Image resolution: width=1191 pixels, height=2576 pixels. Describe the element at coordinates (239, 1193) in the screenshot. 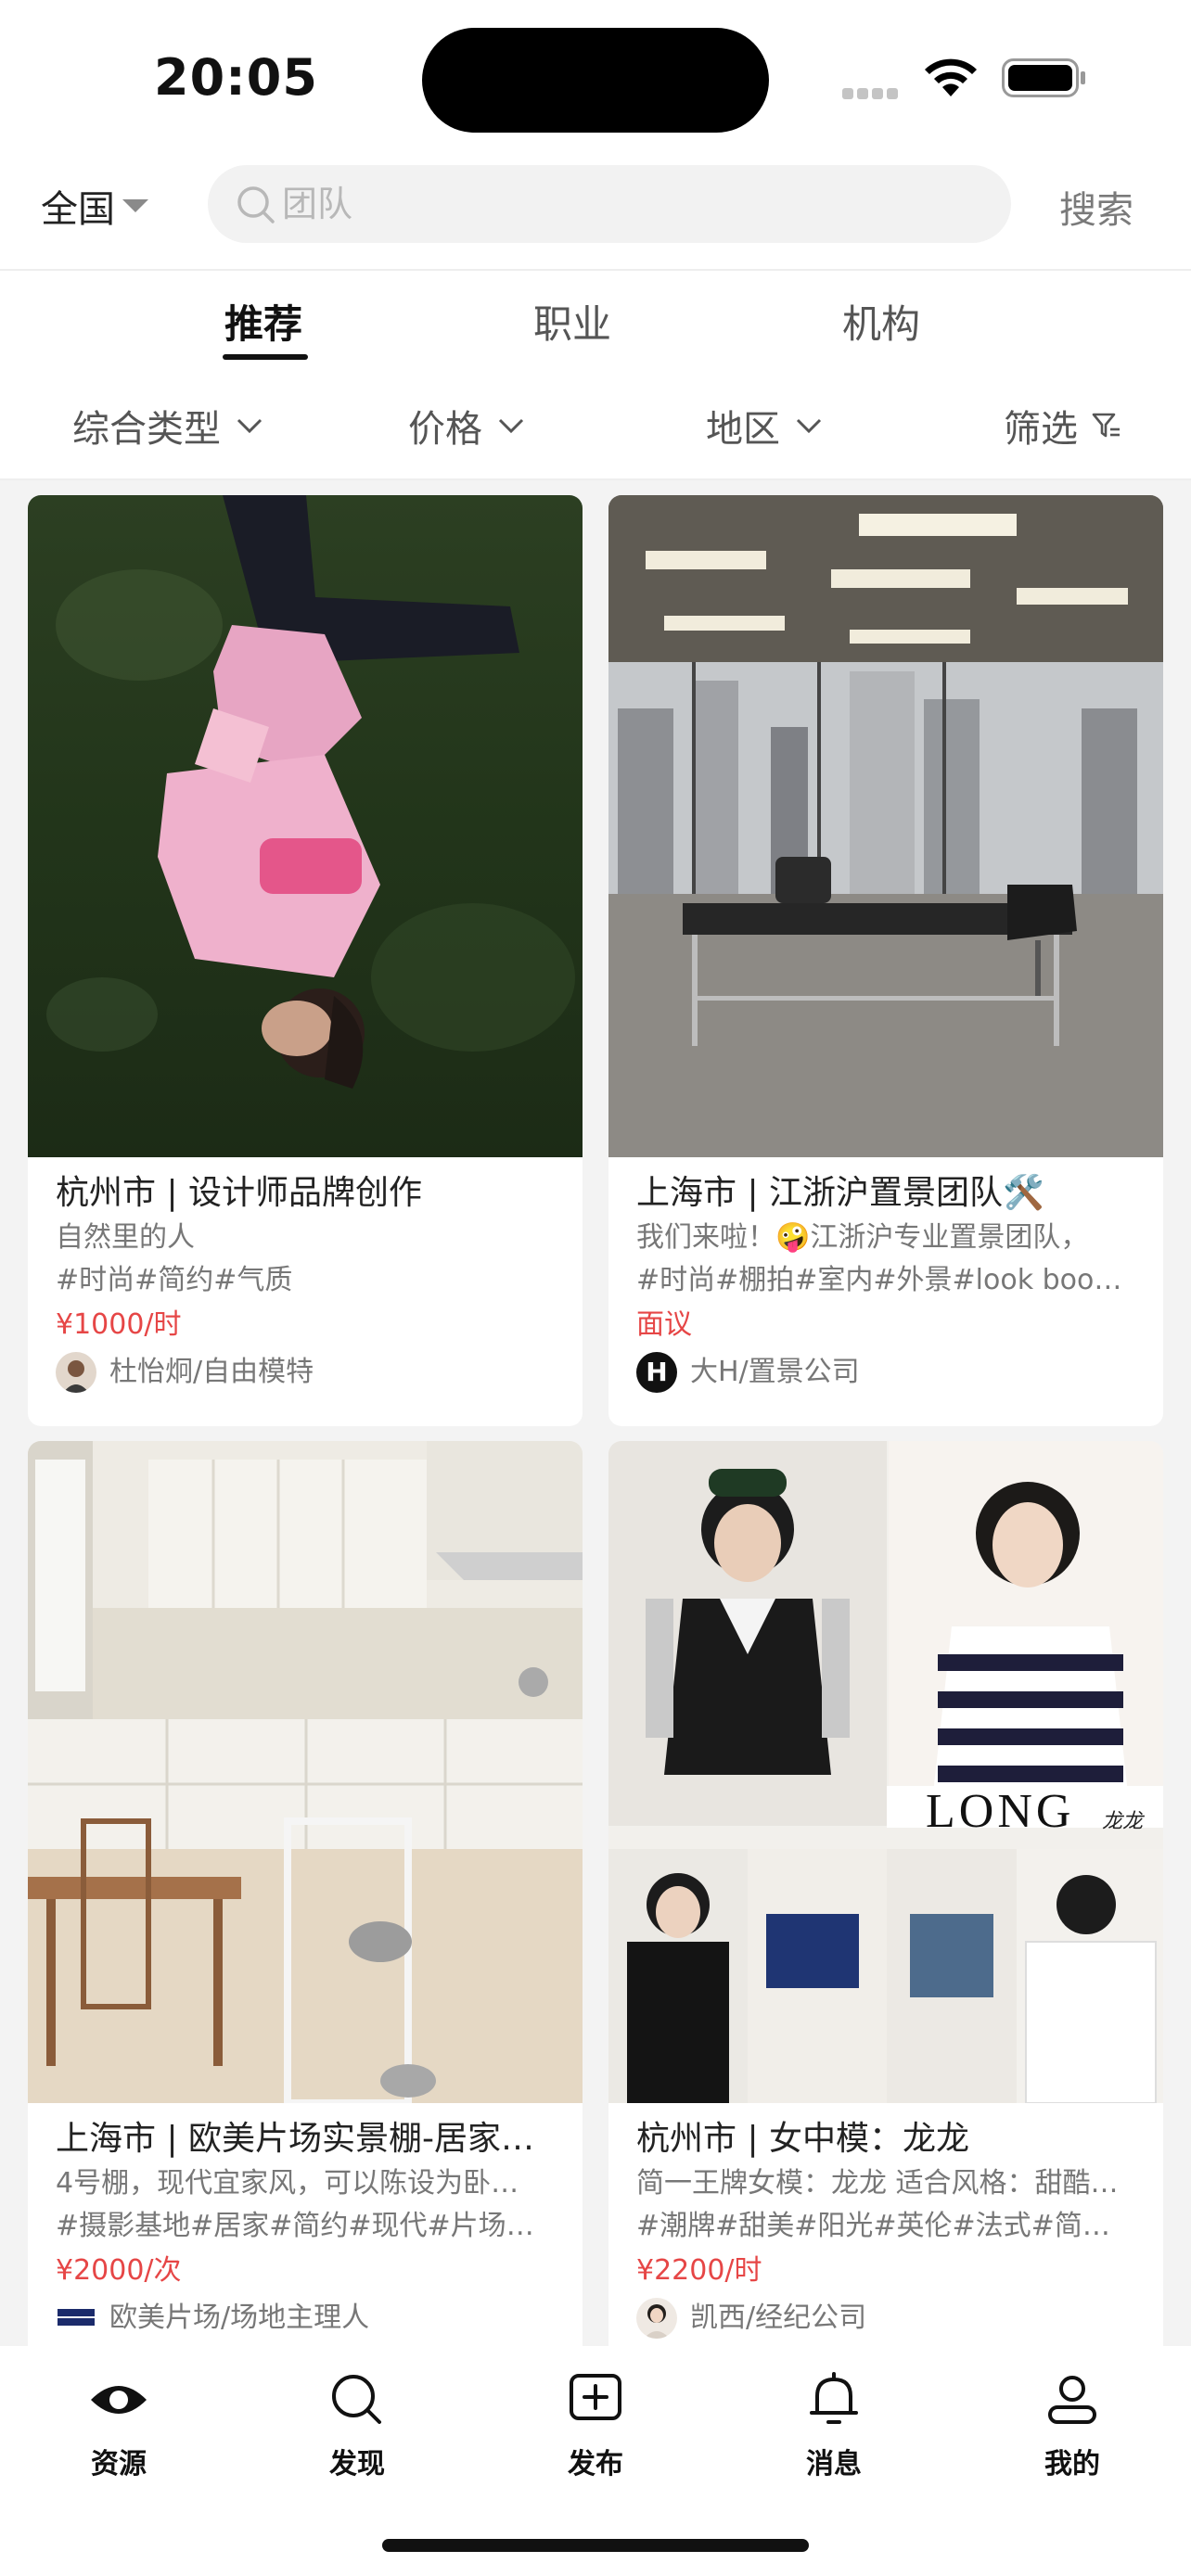

I see `card-title: 杭州市 | 设计师品牌创作` at that location.